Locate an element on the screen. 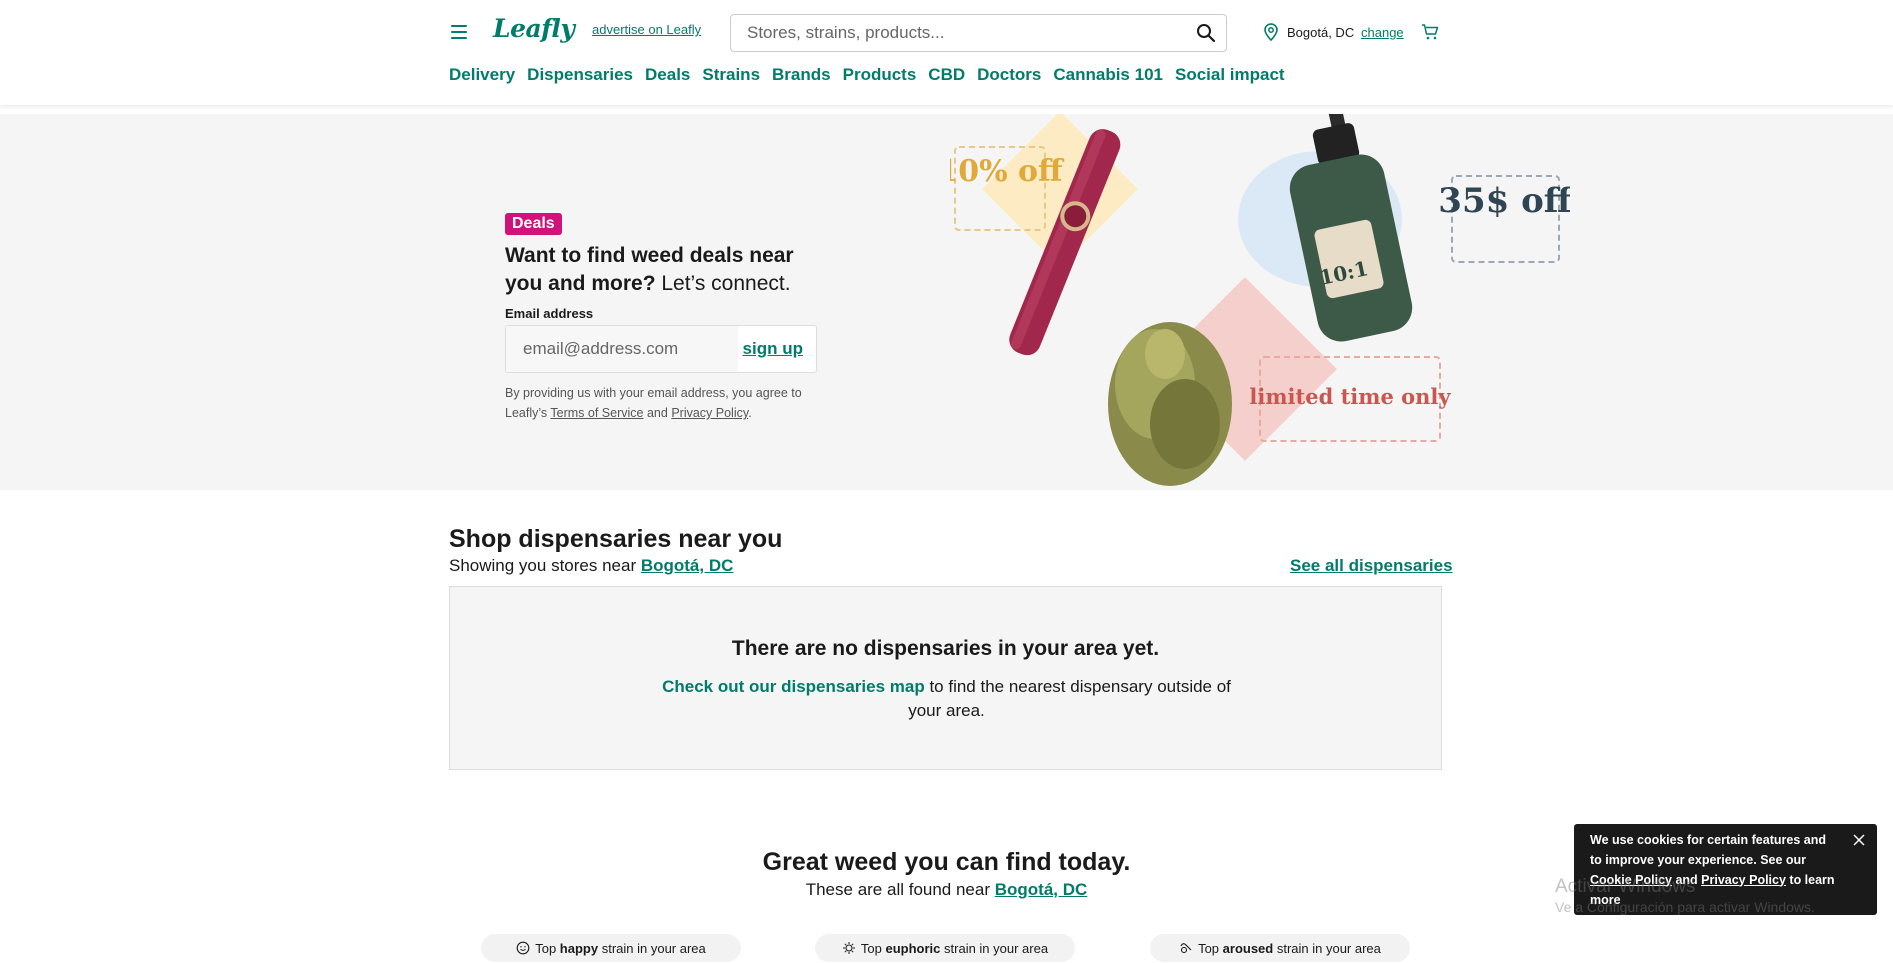 The image size is (1893, 963). email-signup-form: sign up is located at coordinates (661, 349).